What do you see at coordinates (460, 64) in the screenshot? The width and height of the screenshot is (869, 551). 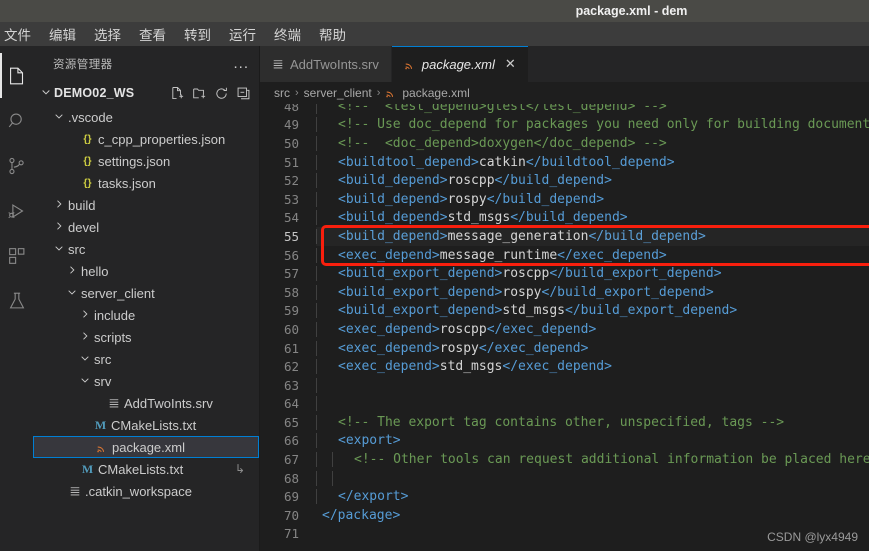 I see `editor-tab-1: package.xml ✕` at bounding box center [460, 64].